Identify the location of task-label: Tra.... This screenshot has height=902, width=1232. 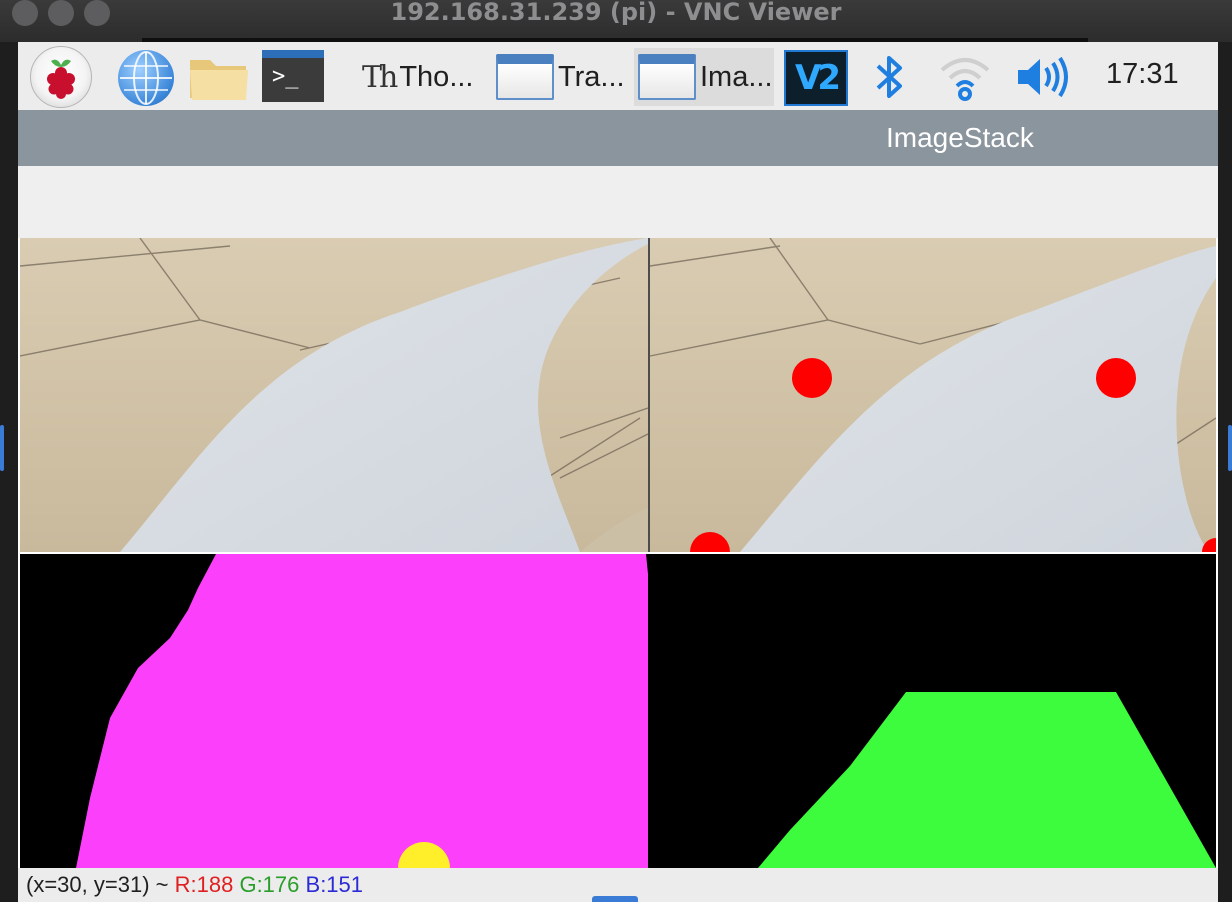
(591, 76).